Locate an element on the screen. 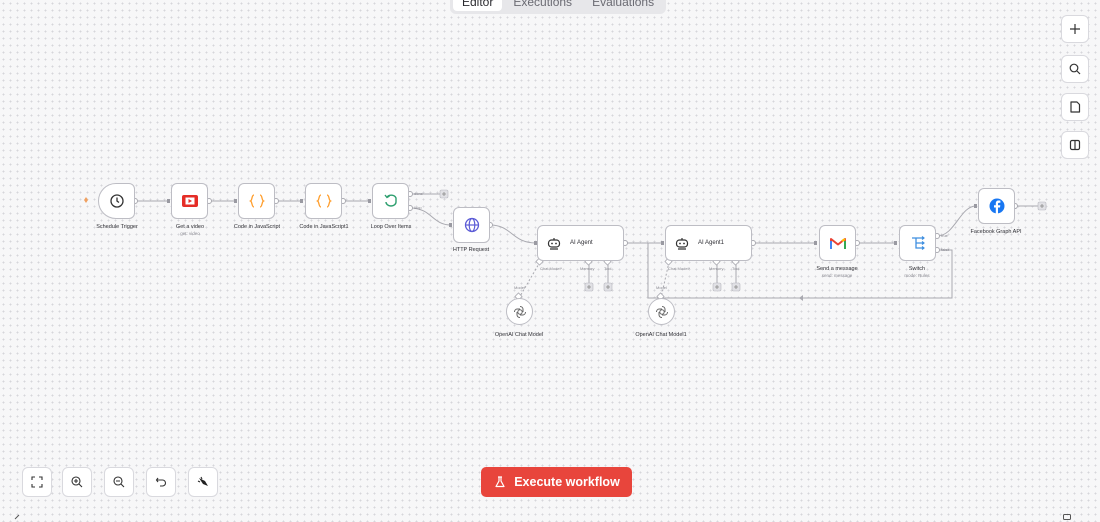  clock-icon is located at coordinates (116, 201).